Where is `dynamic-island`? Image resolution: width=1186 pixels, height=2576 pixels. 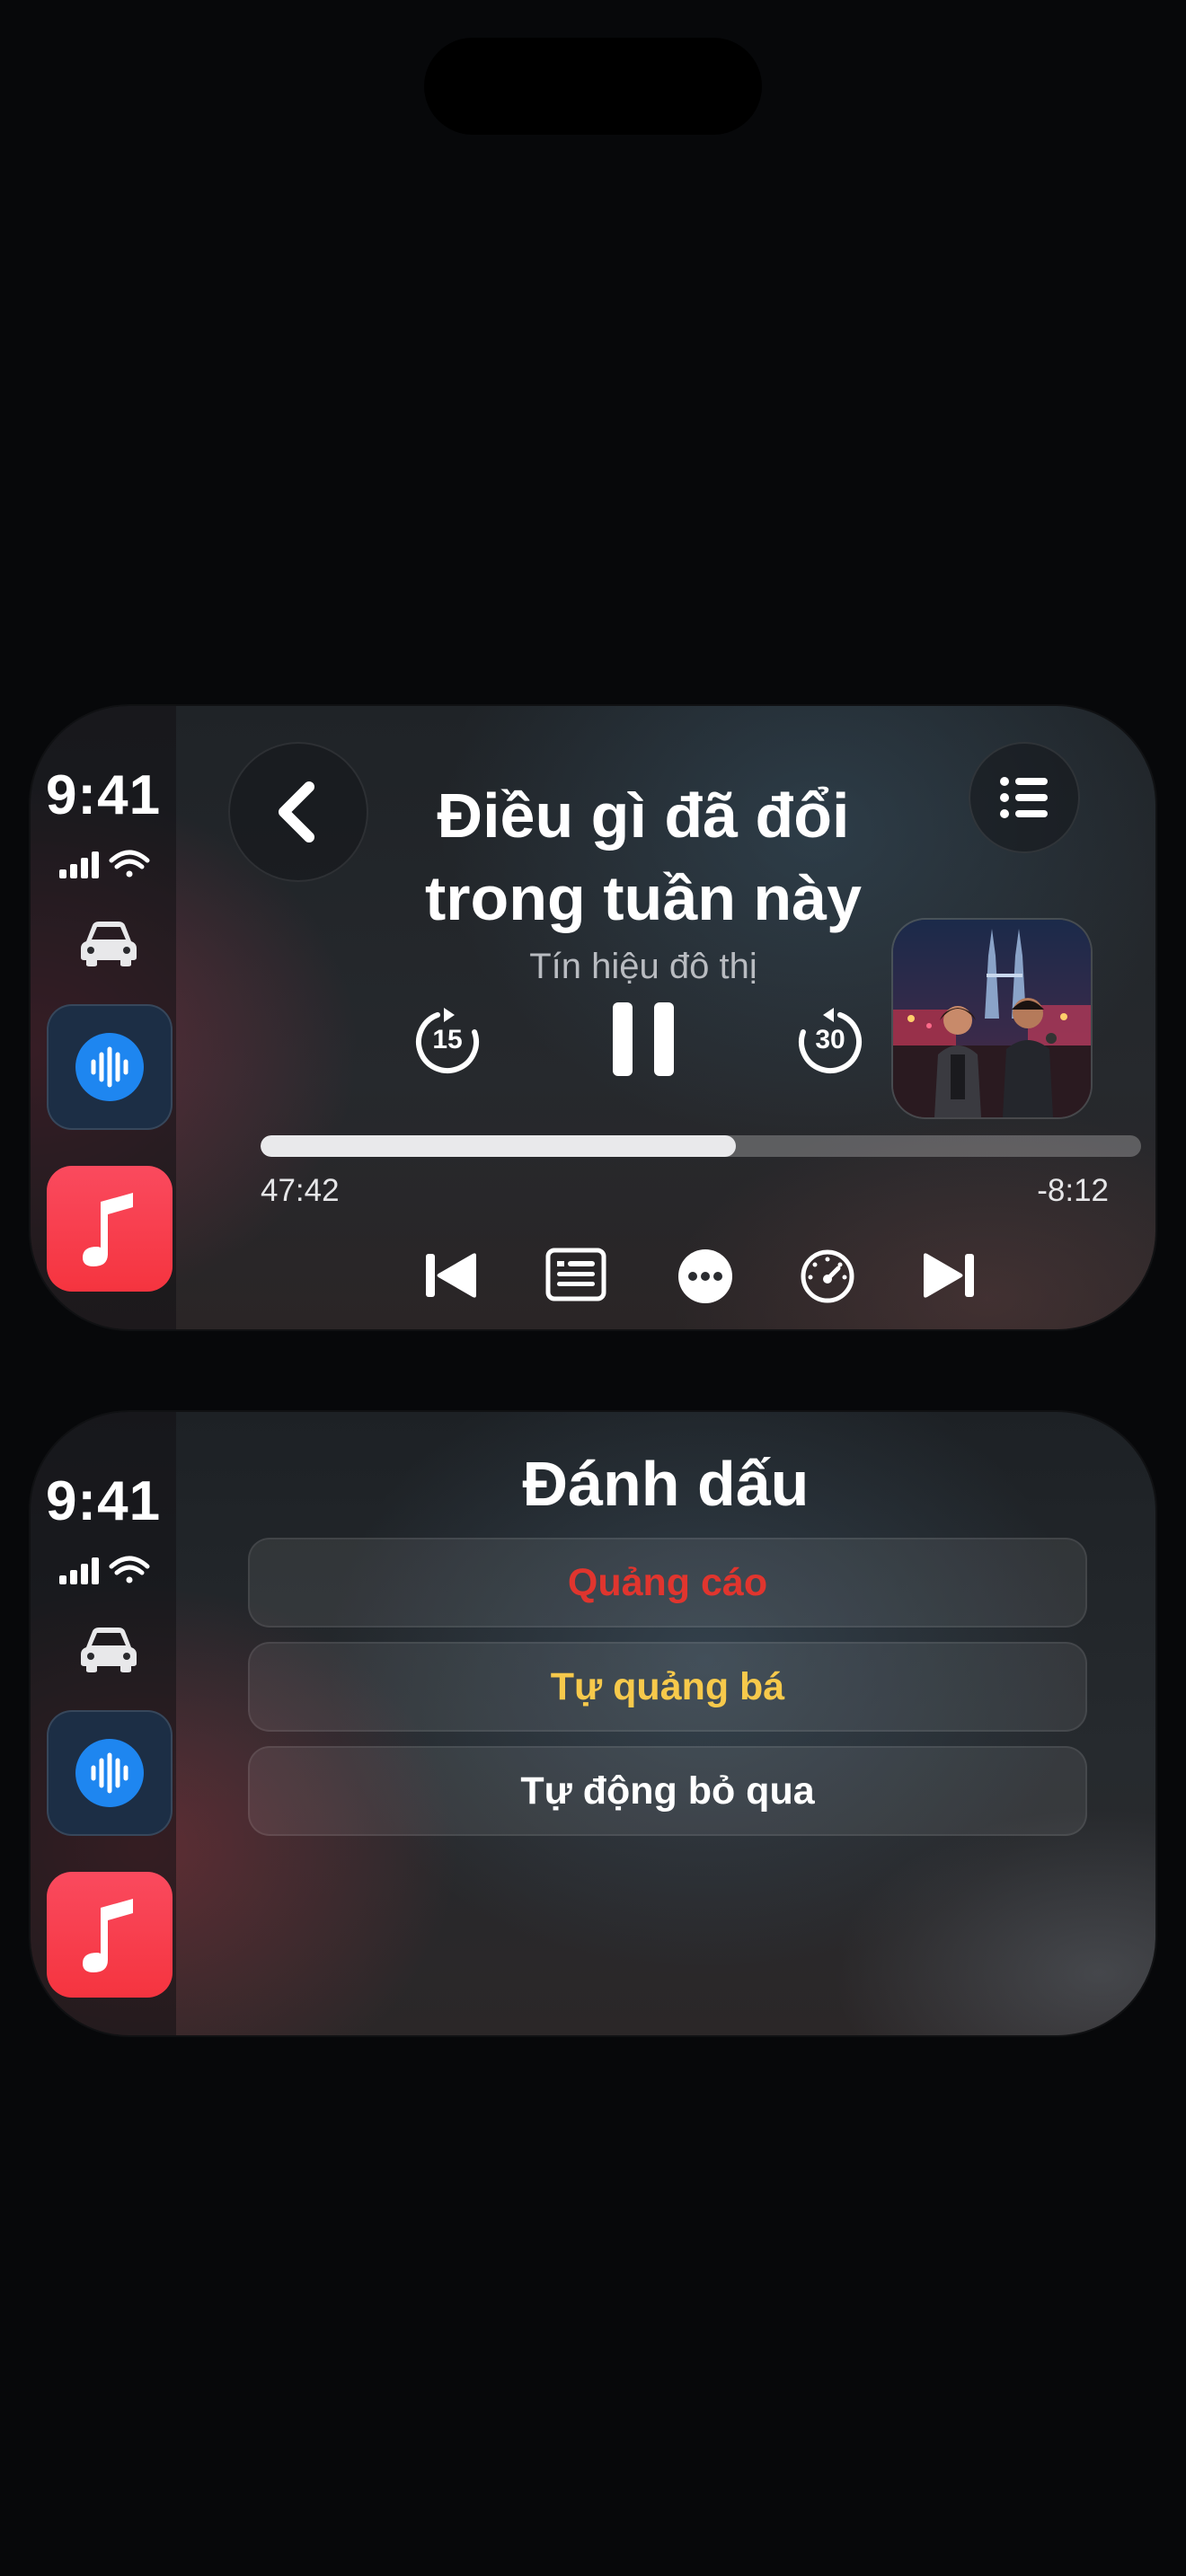
dynamic-island is located at coordinates (593, 86).